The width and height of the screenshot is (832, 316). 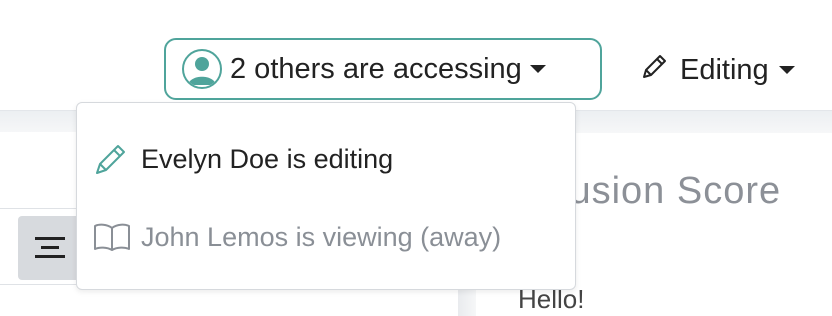 What do you see at coordinates (724, 69) in the screenshot?
I see `editing-mode-label: Editing` at bounding box center [724, 69].